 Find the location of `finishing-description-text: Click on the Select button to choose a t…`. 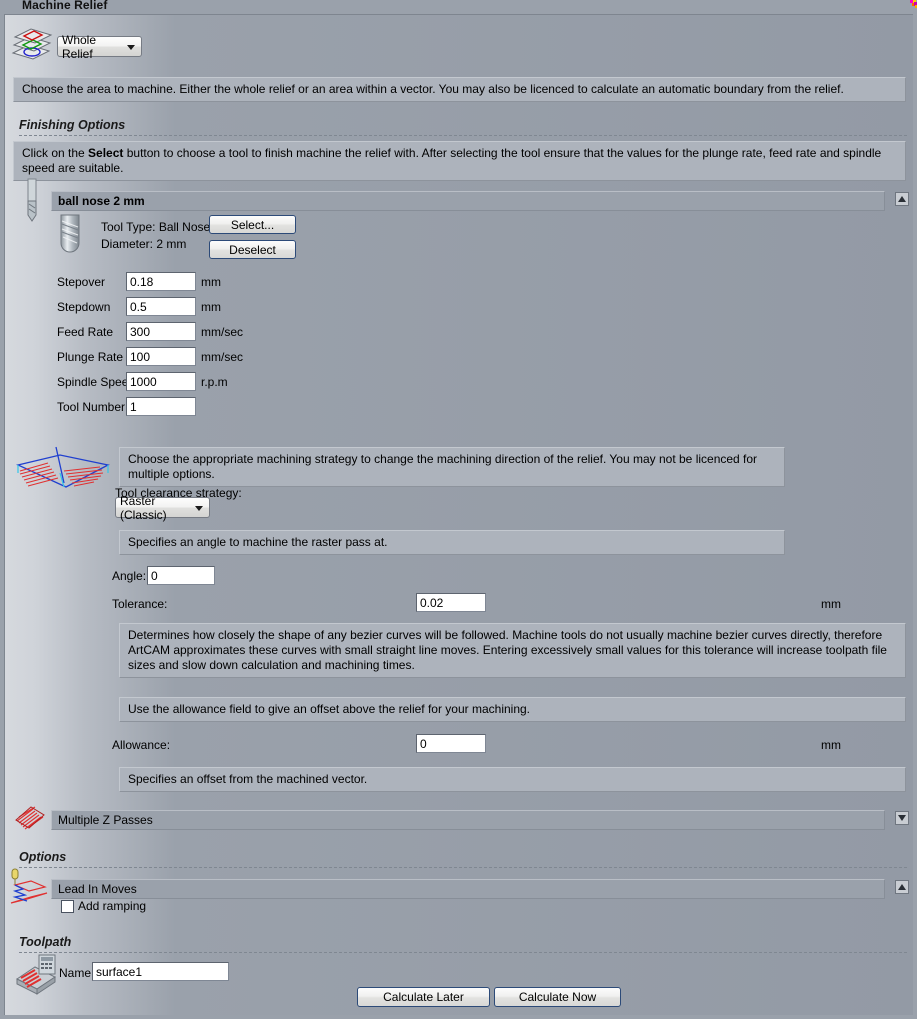

finishing-description-text: Click on the Select button to choose a t… is located at coordinates (452, 160).